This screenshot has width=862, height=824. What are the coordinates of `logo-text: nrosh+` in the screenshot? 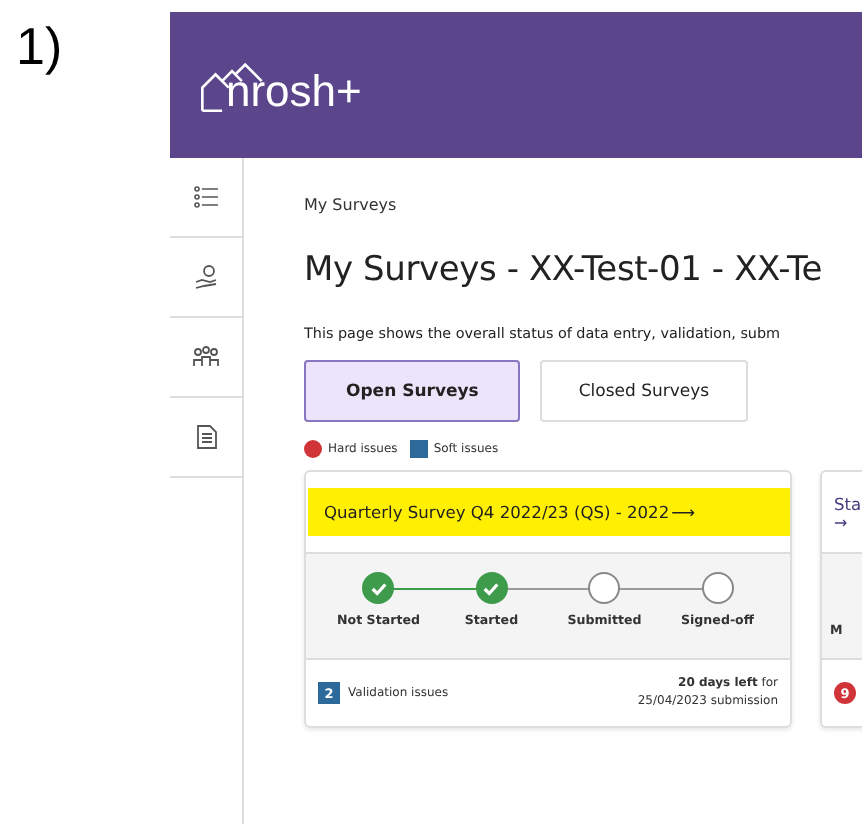 It's located at (294, 91).